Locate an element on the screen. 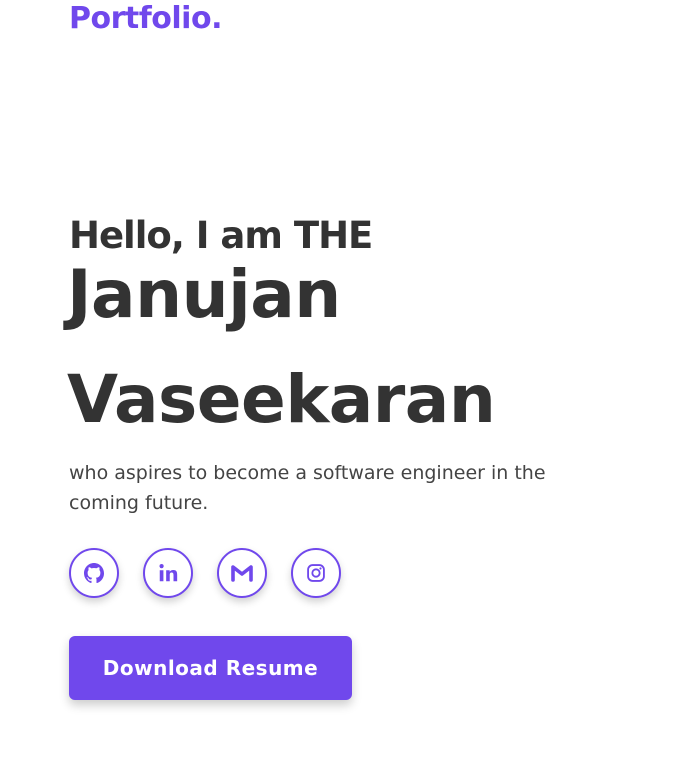  gmail-link is located at coordinates (242, 573).